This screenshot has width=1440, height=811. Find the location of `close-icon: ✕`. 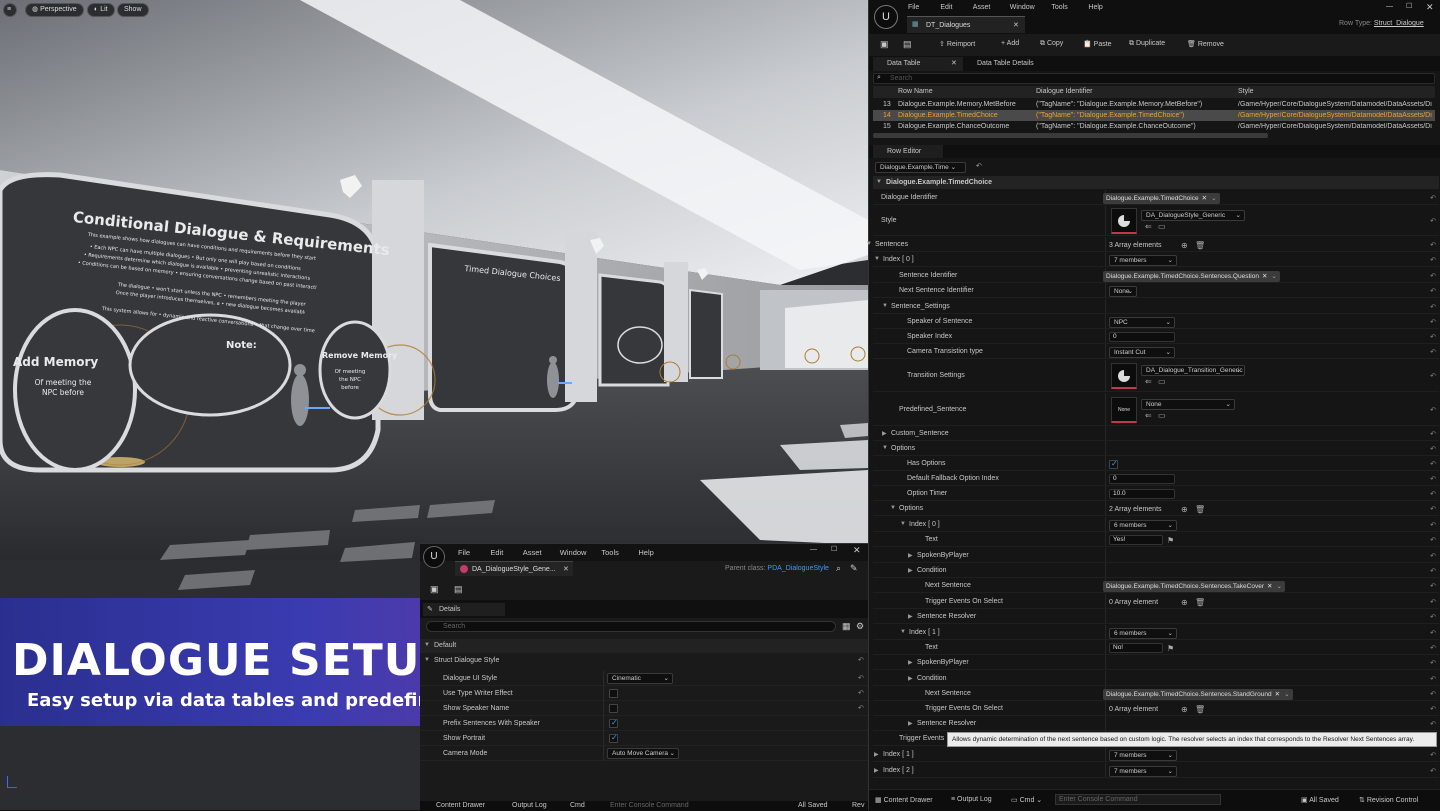

close-icon: ✕ is located at coordinates (1430, 7).